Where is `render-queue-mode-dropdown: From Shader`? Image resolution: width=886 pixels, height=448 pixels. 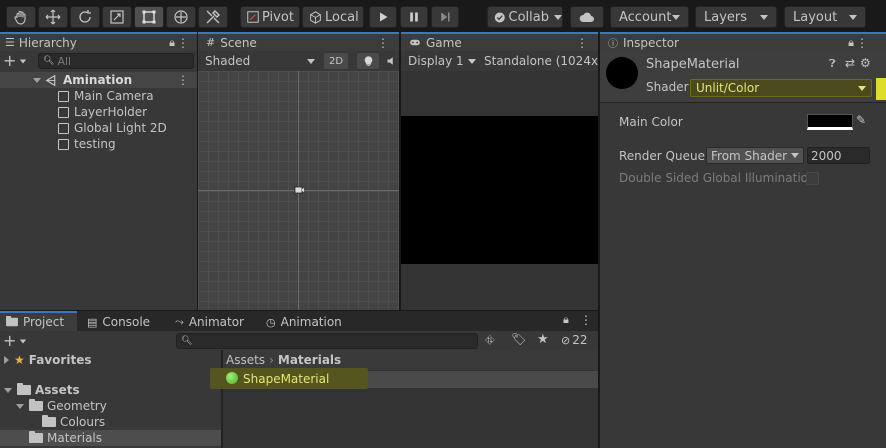 render-queue-mode-dropdown: From Shader is located at coordinates (755, 155).